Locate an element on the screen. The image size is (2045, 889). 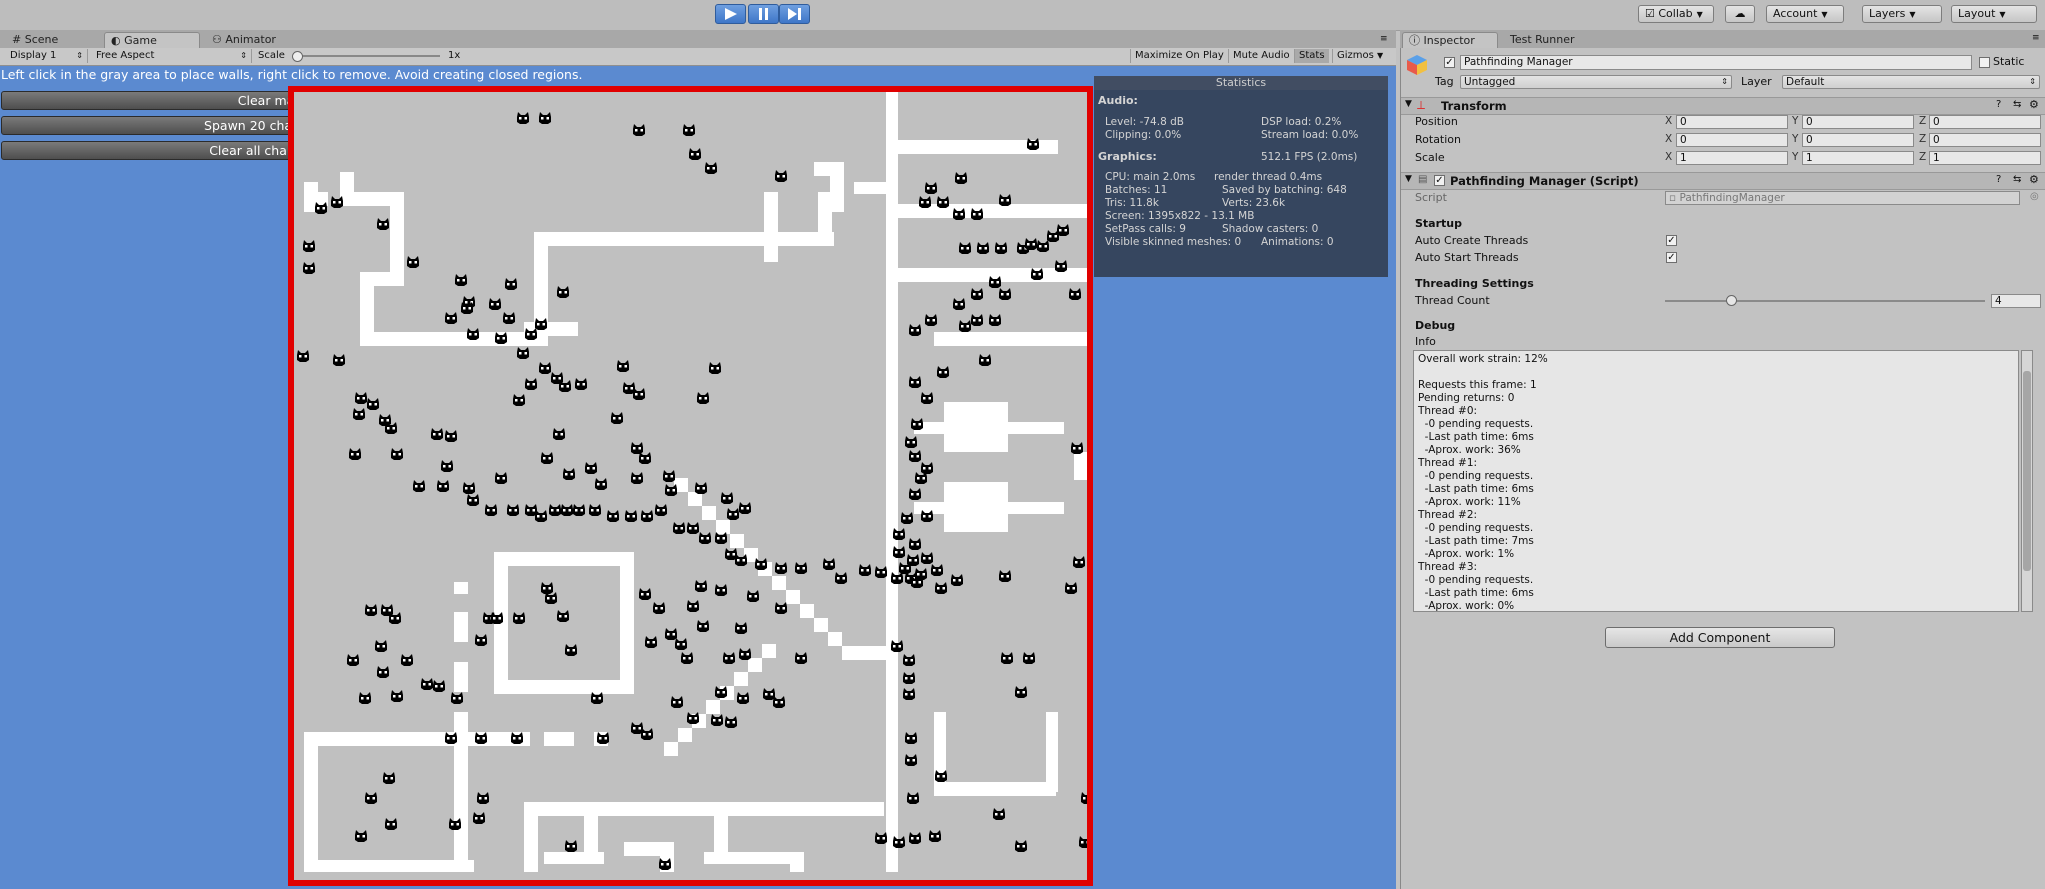
transform-icon: ⟂ is located at coordinates (1421, 105).